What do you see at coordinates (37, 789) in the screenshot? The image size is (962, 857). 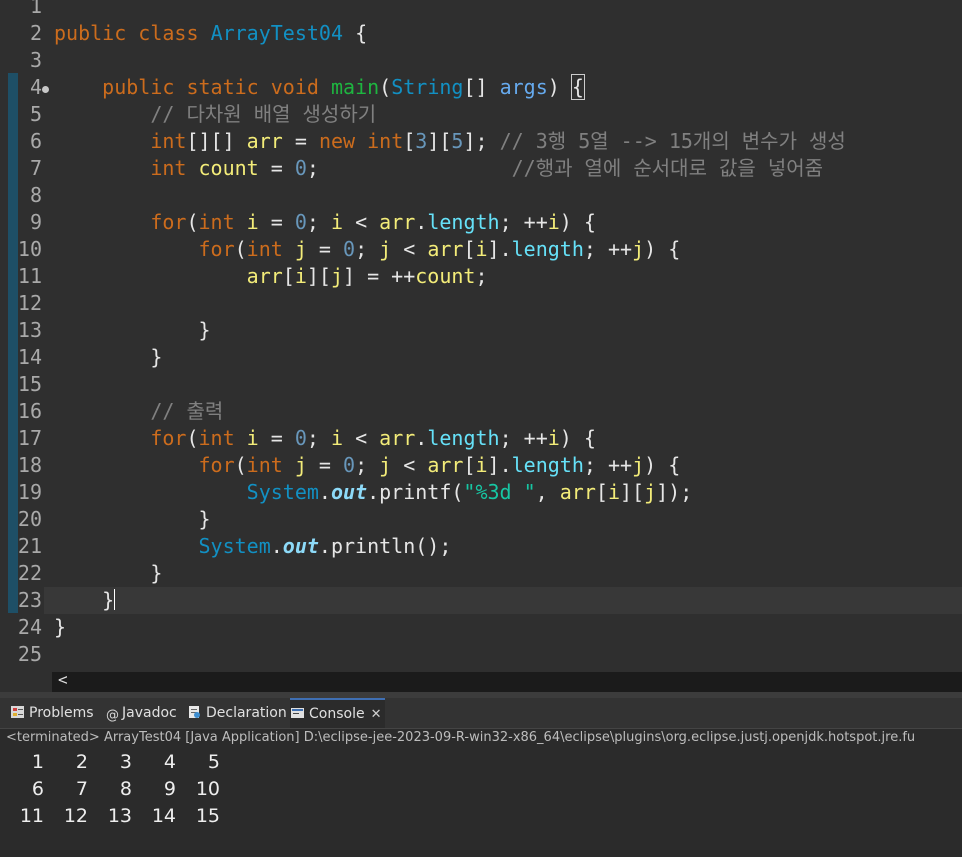 I see `output-value: 6` at bounding box center [37, 789].